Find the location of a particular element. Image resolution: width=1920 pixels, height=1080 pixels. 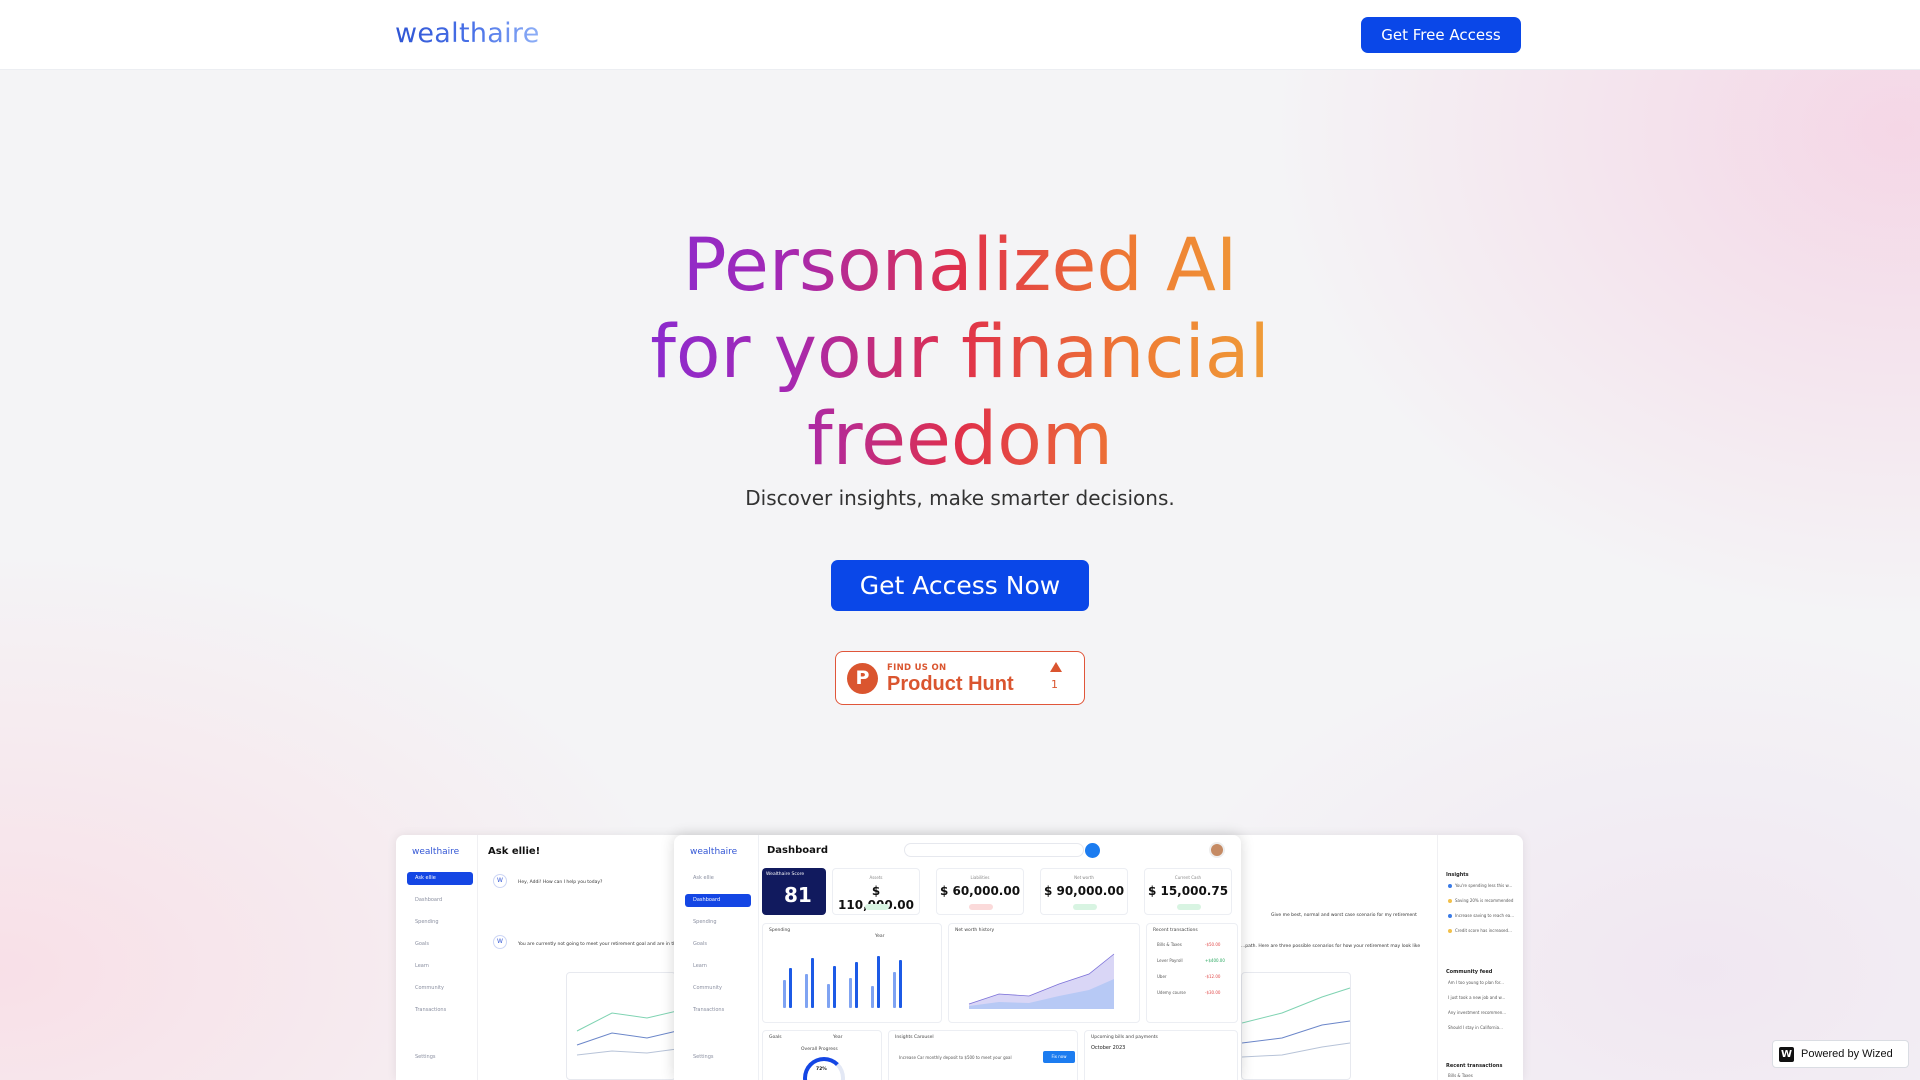

dashboard-nav-goals: Goals is located at coordinates (700, 944).